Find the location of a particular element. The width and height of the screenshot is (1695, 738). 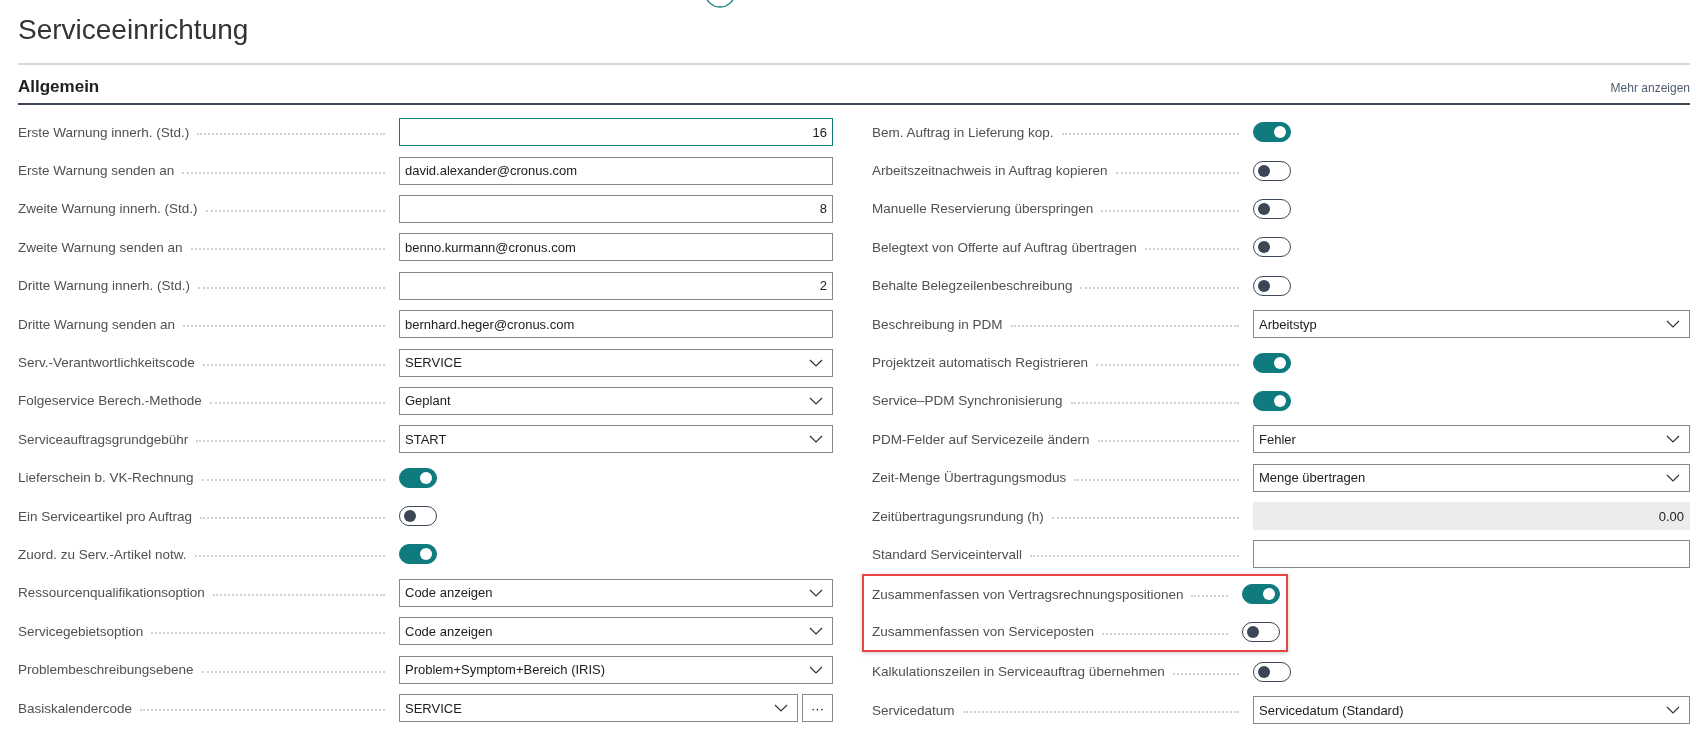

field-label: Zuord. zu Serv.-Artikel notw. is located at coordinates (103, 554).